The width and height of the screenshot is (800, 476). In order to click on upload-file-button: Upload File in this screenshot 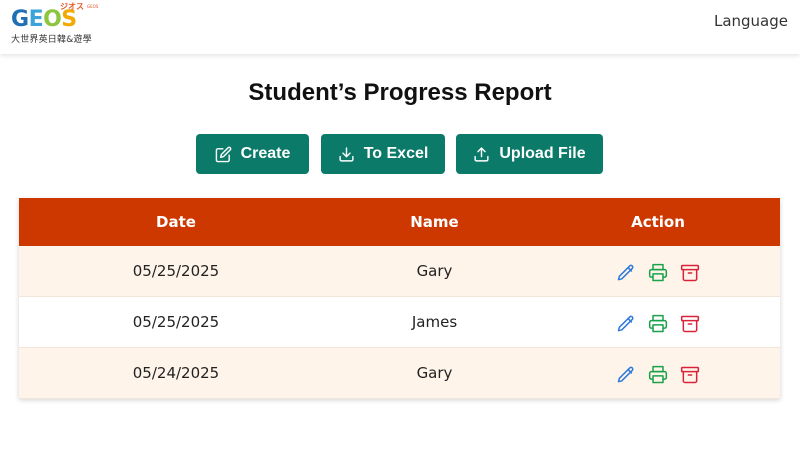, I will do `click(529, 154)`.